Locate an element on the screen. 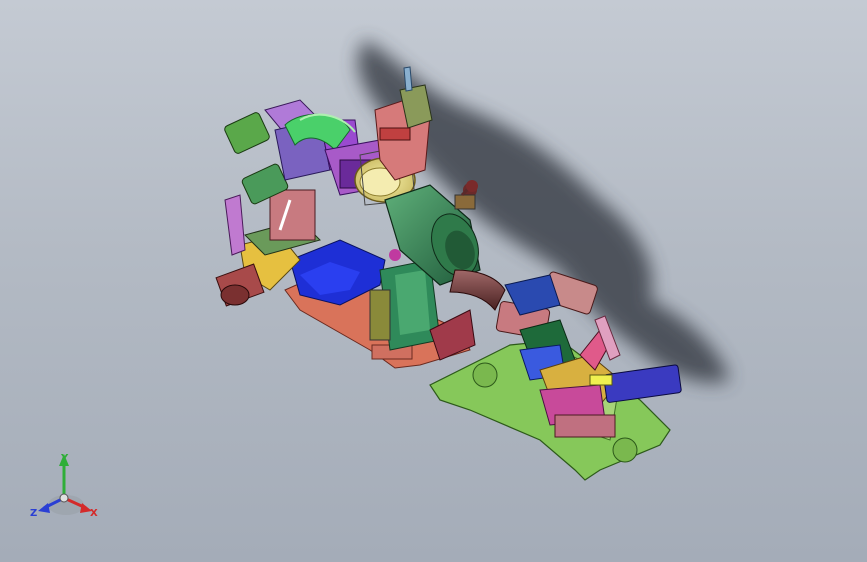  coordinate-triad: Y X Z is located at coordinates (64, 486).